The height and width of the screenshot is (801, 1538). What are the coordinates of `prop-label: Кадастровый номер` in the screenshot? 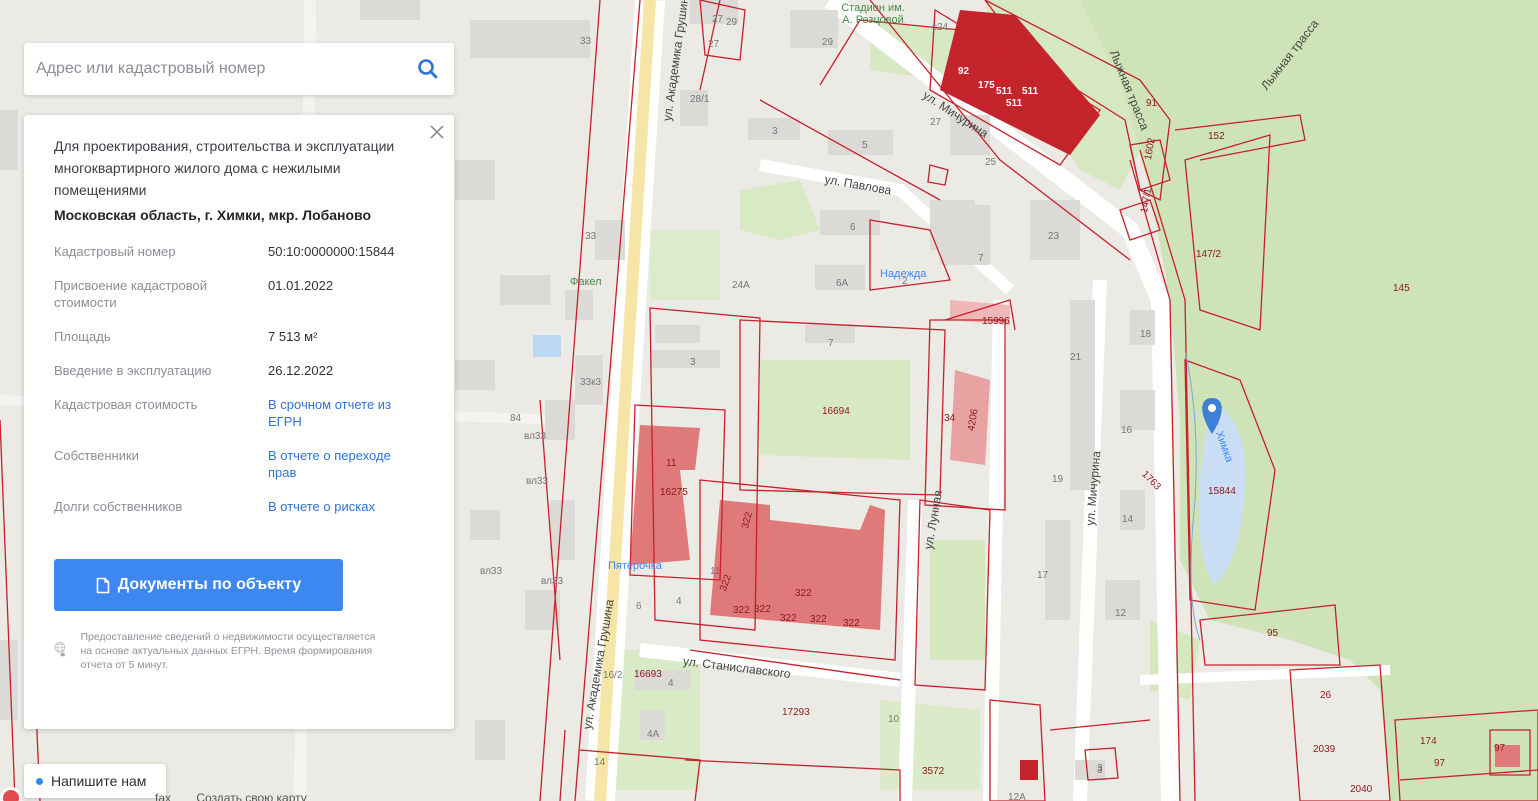 It's located at (115, 251).